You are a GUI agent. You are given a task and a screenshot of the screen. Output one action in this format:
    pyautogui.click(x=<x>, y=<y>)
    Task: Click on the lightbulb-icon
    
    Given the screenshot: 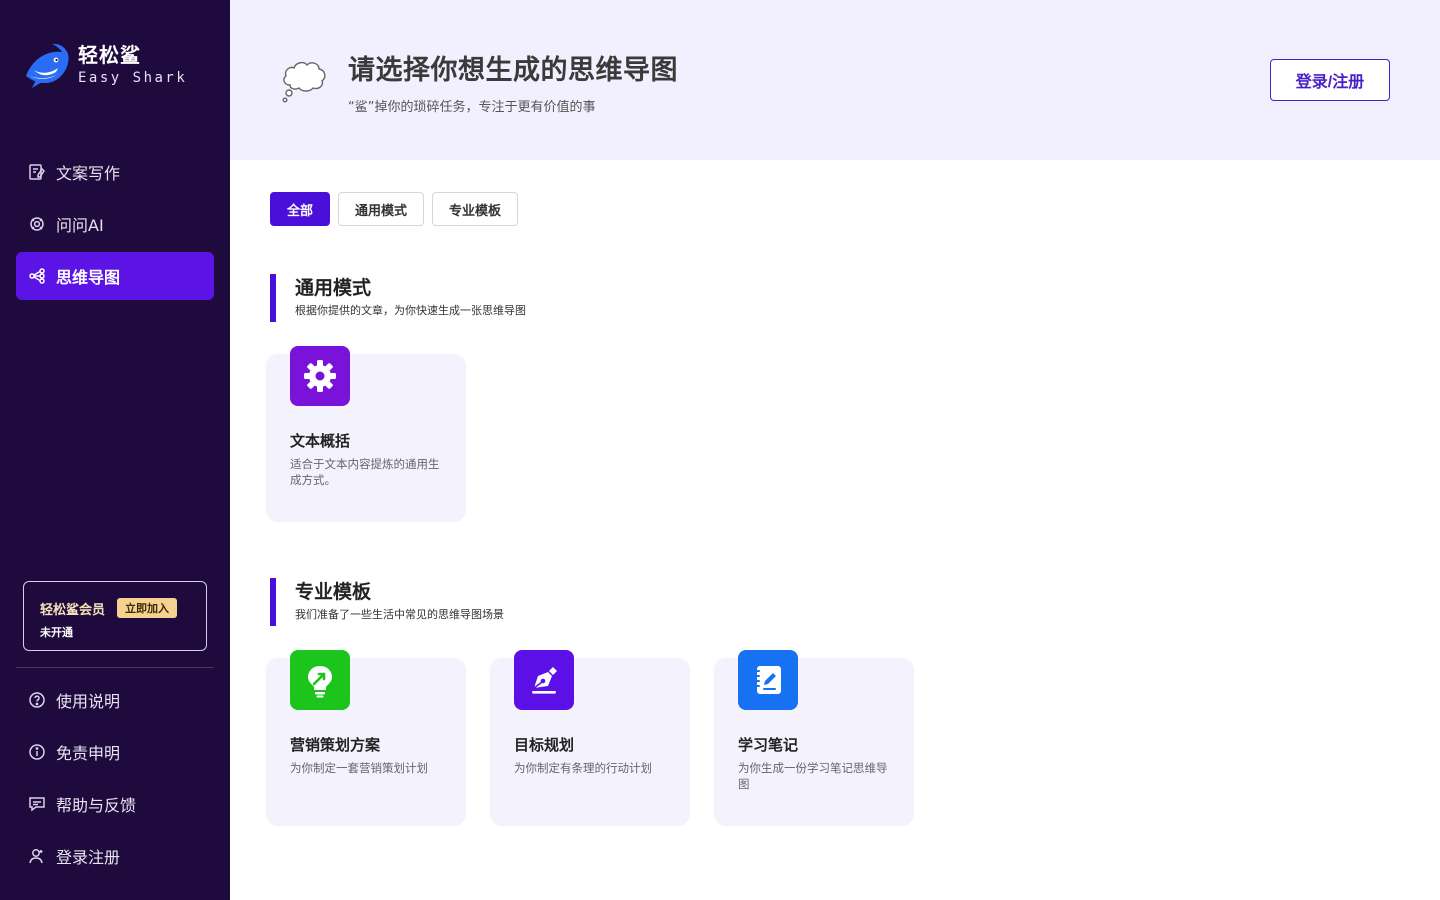 What is the action you would take?
    pyautogui.click(x=320, y=680)
    